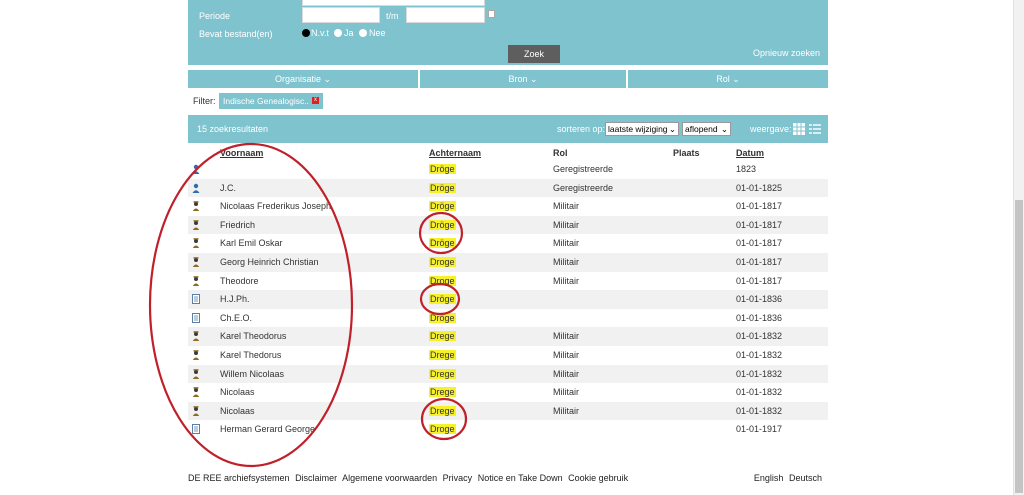 This screenshot has height=495, width=1024. What do you see at coordinates (581, 129) in the screenshot?
I see `sort-label: sorteren op:` at bounding box center [581, 129].